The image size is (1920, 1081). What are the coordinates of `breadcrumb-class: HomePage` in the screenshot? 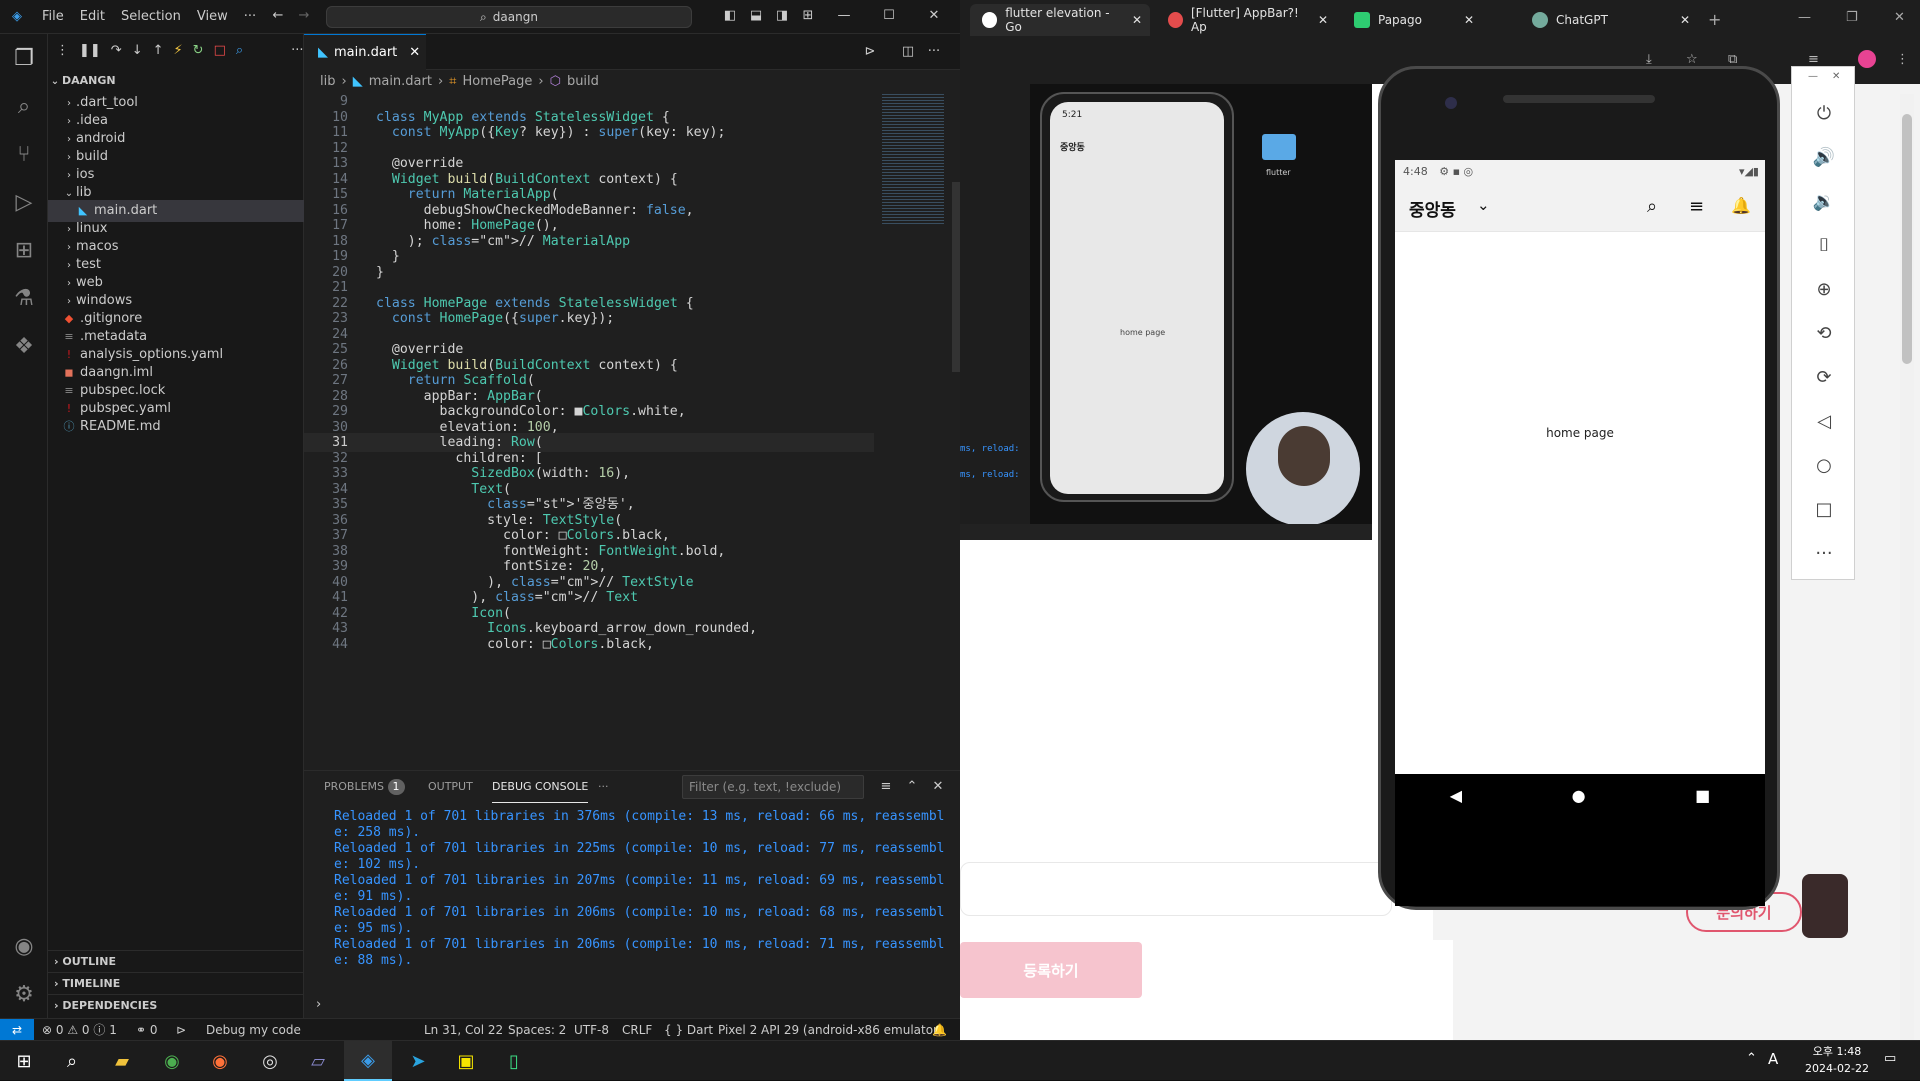 It's located at (498, 81).